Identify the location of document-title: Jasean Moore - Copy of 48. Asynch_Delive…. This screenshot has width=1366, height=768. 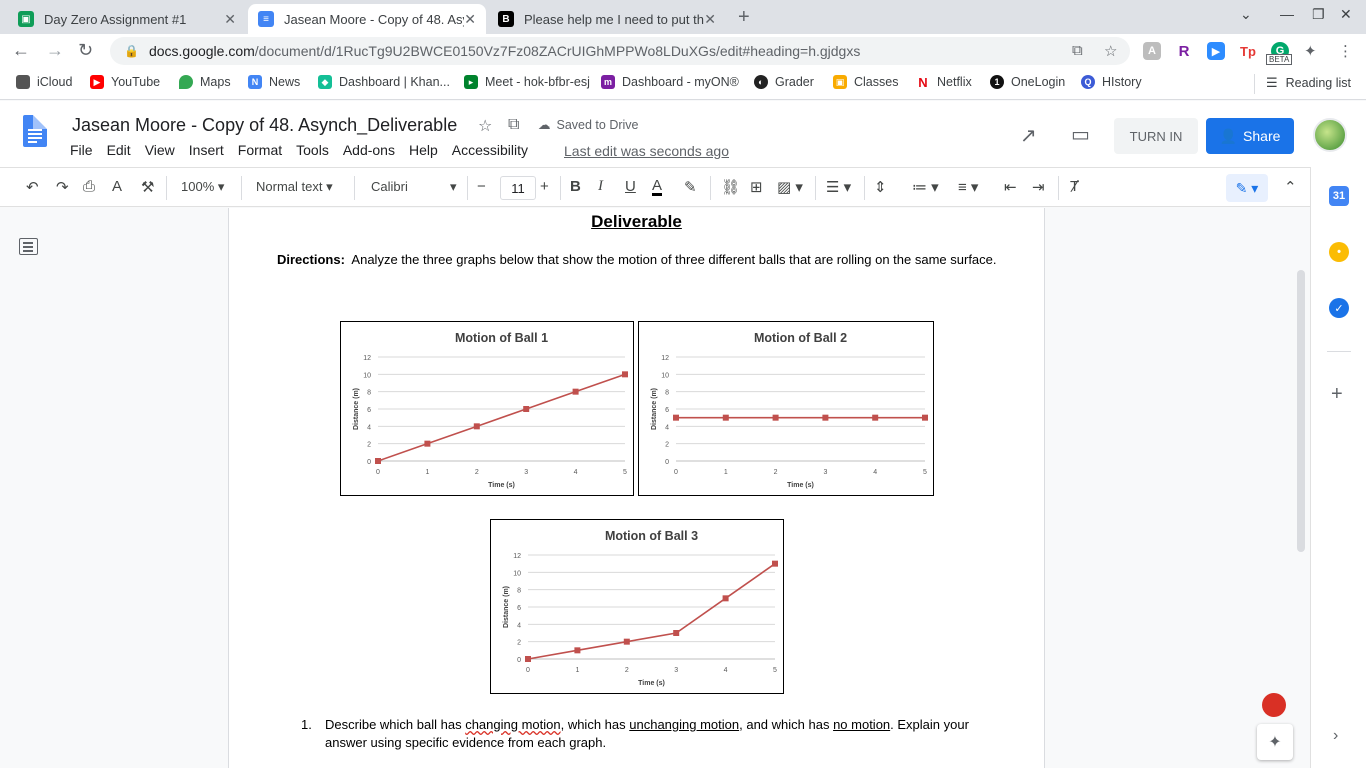
(264, 125).